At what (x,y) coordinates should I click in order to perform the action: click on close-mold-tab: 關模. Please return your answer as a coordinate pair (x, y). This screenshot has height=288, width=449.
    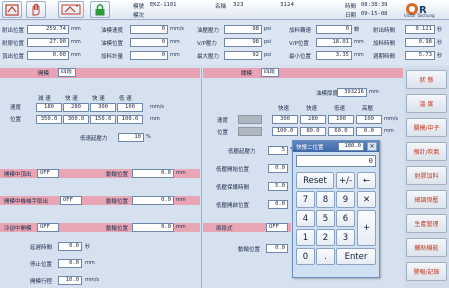
    Looking at the image, I should click on (246, 73).